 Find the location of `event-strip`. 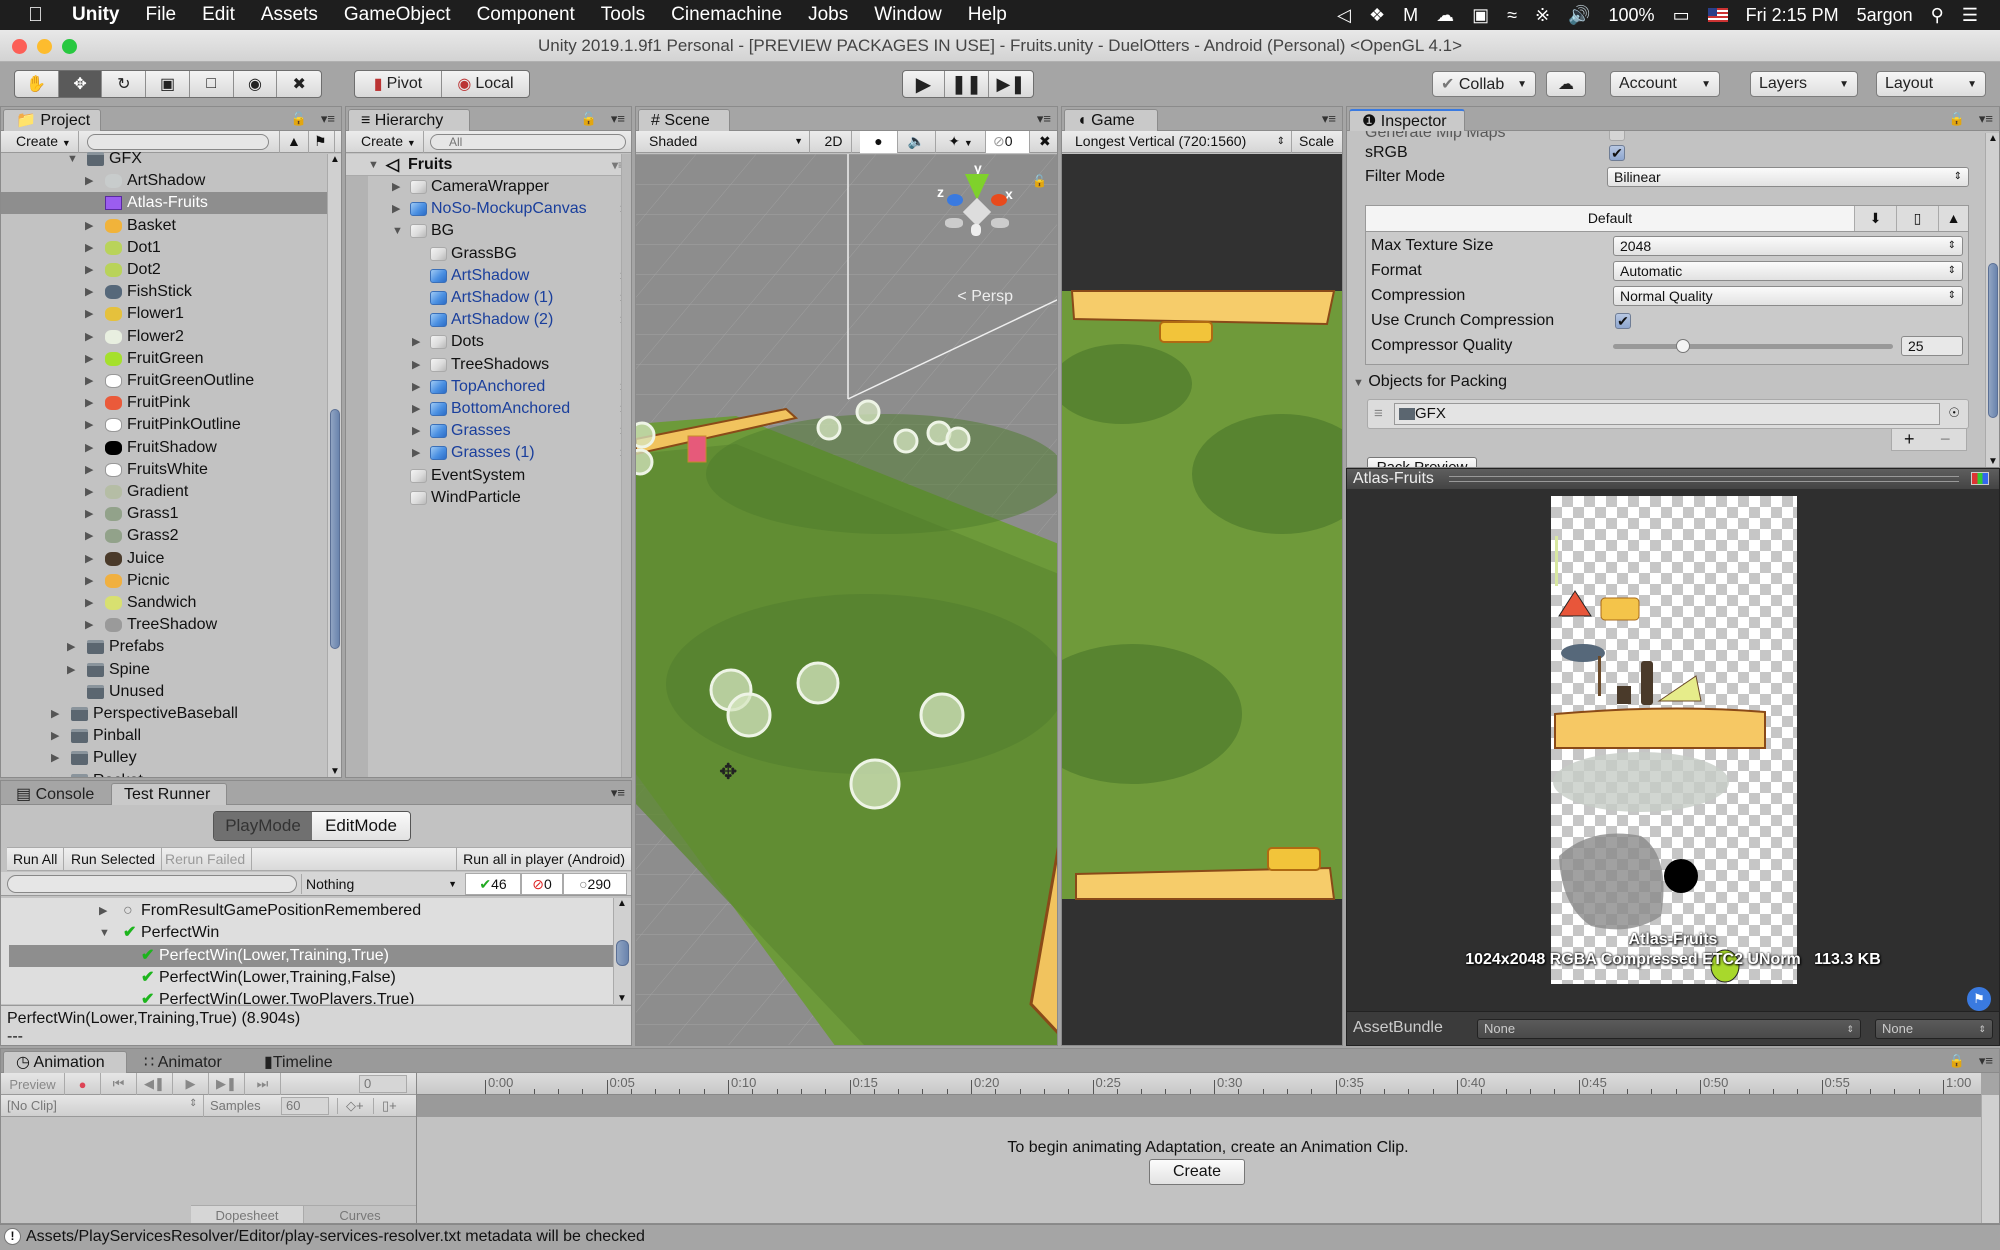

event-strip is located at coordinates (1199, 1106).